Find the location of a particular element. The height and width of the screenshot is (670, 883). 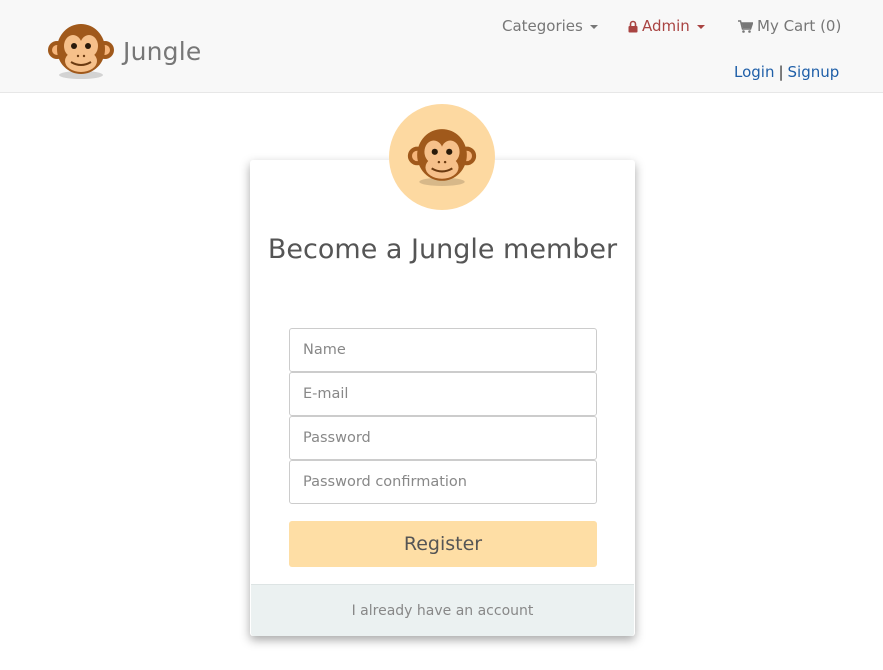

email-input is located at coordinates (443, 394).